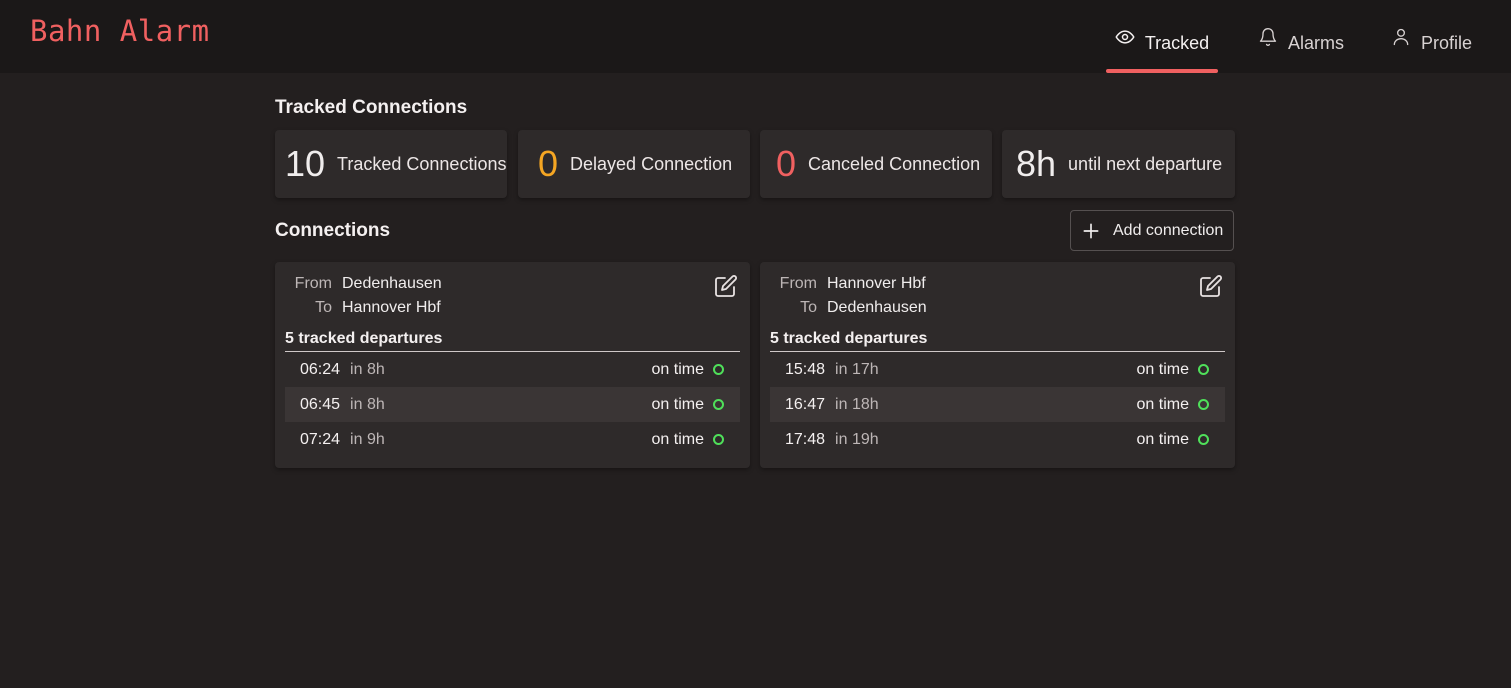  Describe the element at coordinates (857, 369) in the screenshot. I see `departure-relative: in 17h` at that location.